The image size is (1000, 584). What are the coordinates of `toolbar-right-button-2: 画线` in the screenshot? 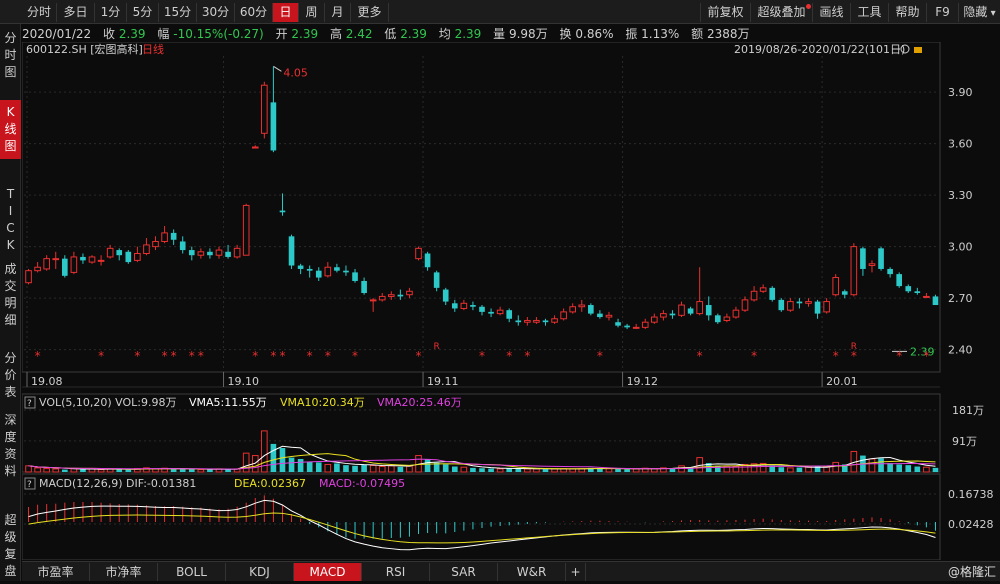 It's located at (831, 12).